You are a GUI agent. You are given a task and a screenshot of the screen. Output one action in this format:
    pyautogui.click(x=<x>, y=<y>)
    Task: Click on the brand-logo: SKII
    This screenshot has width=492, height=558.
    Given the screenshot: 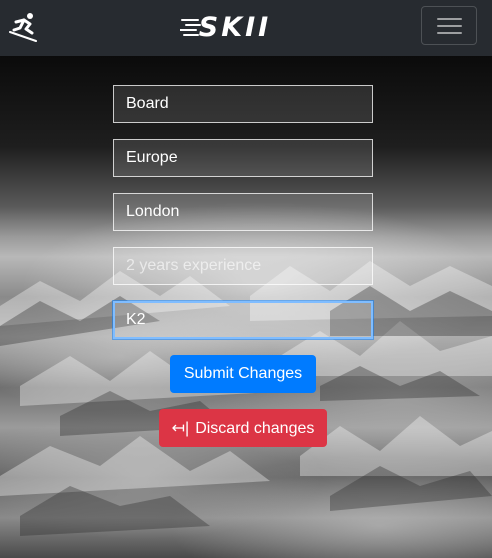 What is the action you would take?
    pyautogui.click(x=235, y=28)
    